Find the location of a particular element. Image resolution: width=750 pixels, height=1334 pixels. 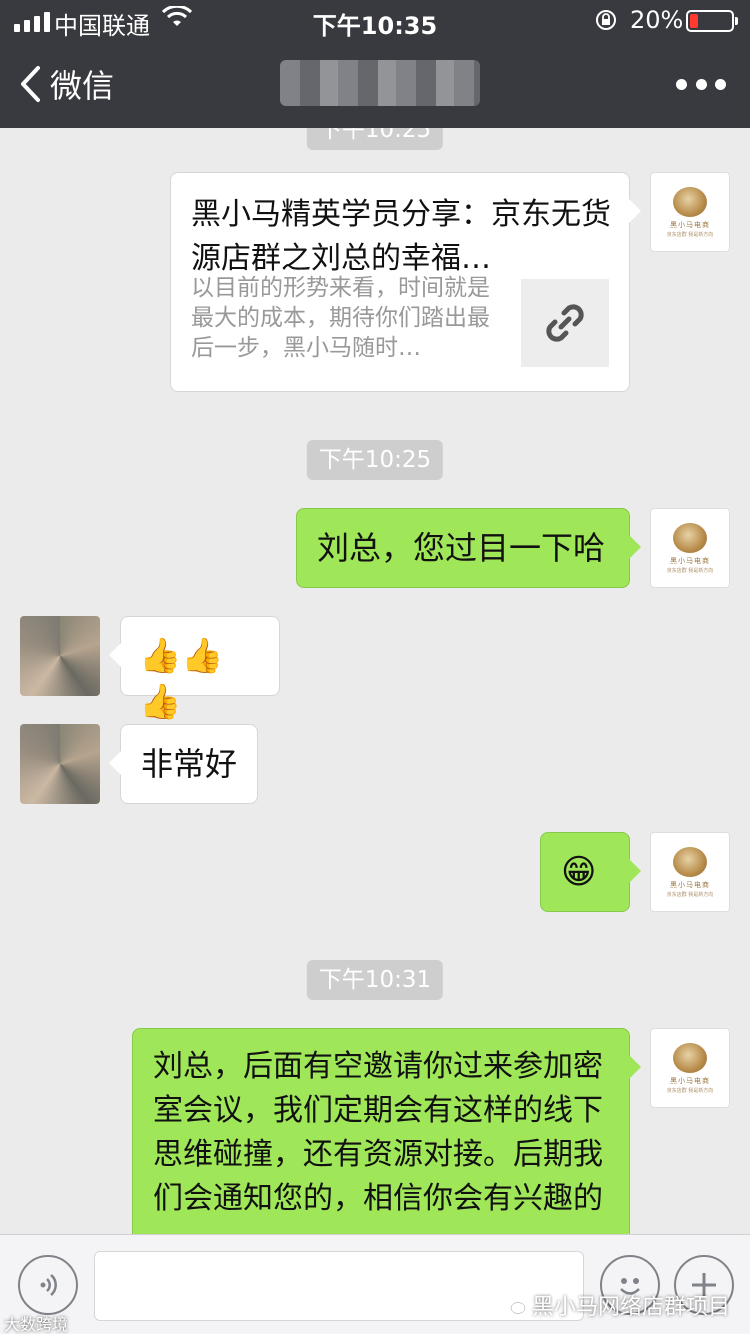

voice-button is located at coordinates (48, 1285).